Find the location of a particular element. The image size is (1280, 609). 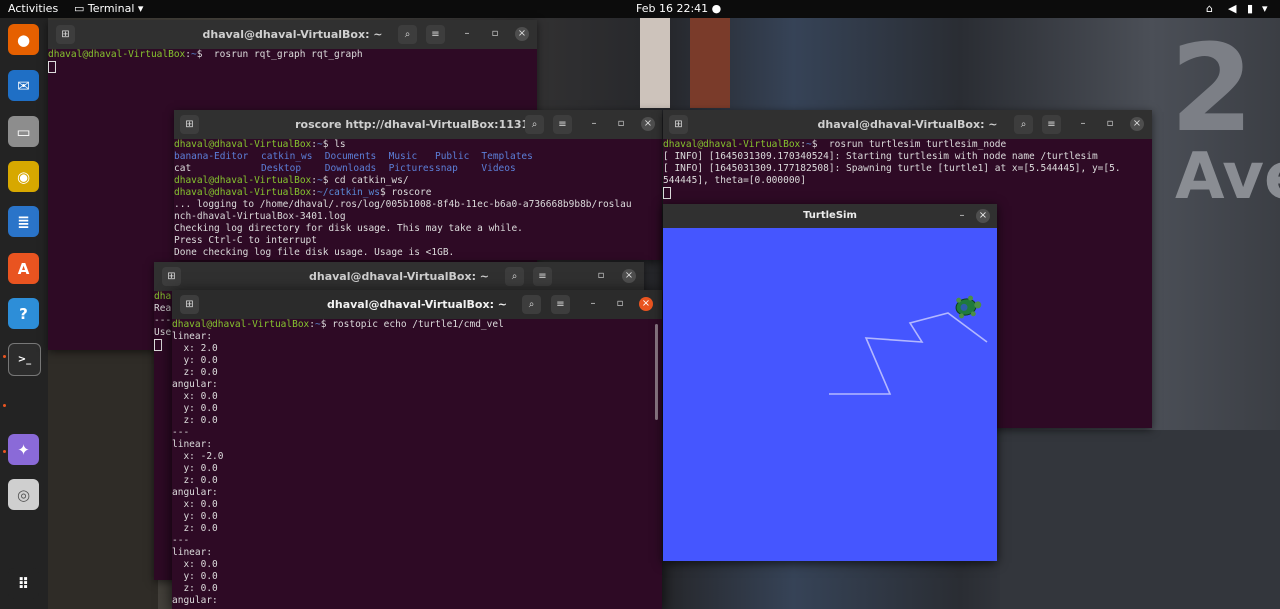

turtle-trail-svg is located at coordinates (908, 345).